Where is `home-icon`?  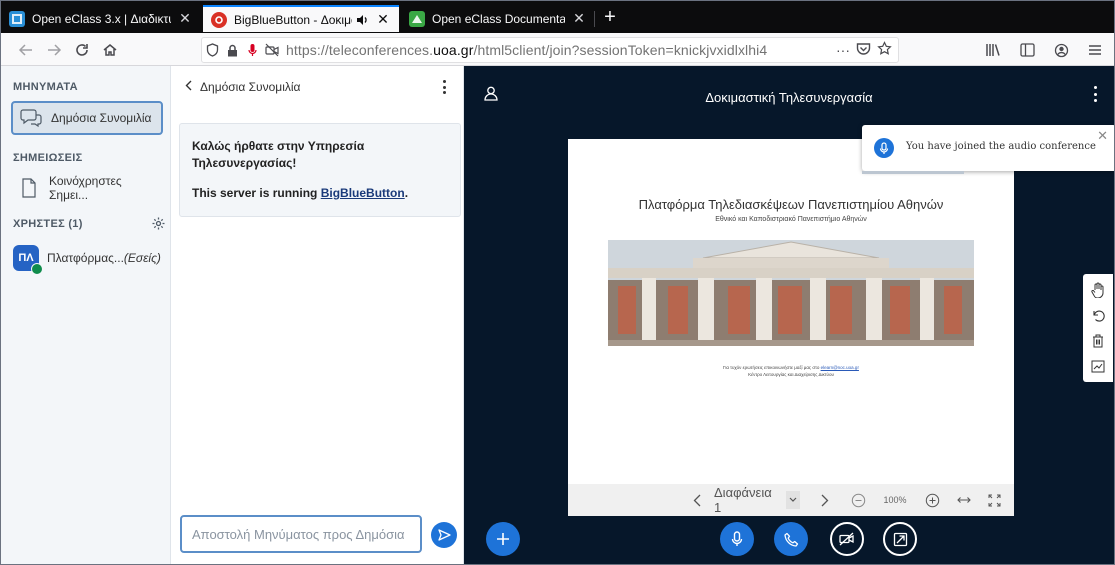
home-icon is located at coordinates (110, 50).